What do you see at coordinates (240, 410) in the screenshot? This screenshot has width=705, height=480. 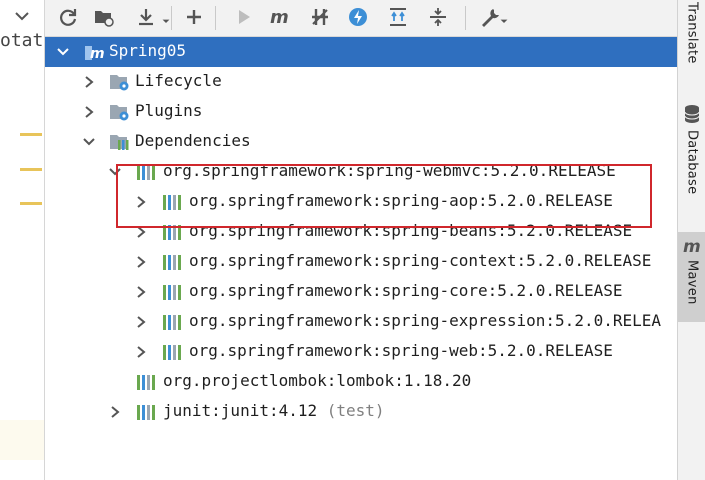 I see `dependency-coordinates: junit:junit:4.12` at bounding box center [240, 410].